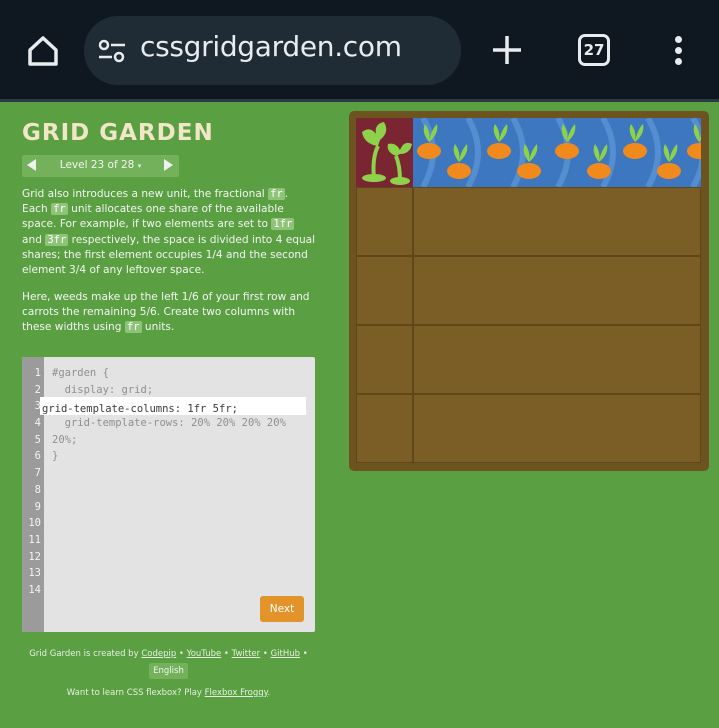 Image resolution: width=719 pixels, height=728 pixels. Describe the element at coordinates (678, 51) in the screenshot. I see `more-menu-icon` at that location.